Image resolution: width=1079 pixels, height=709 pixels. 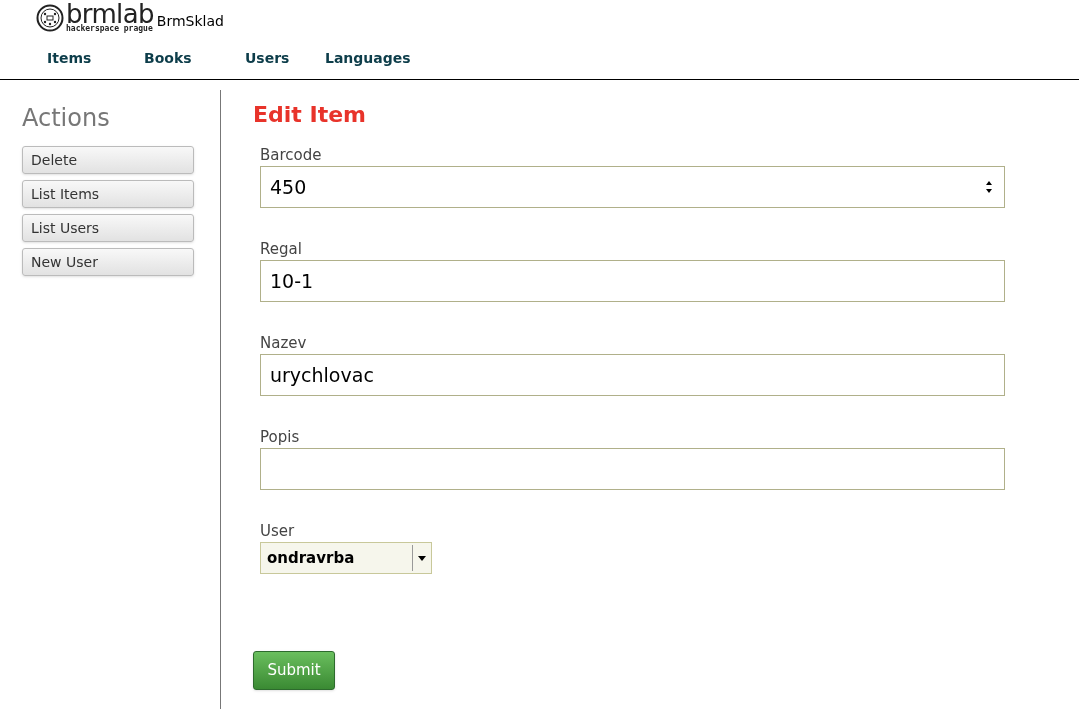 What do you see at coordinates (989, 187) in the screenshot?
I see `spinner-arrows-icon` at bounding box center [989, 187].